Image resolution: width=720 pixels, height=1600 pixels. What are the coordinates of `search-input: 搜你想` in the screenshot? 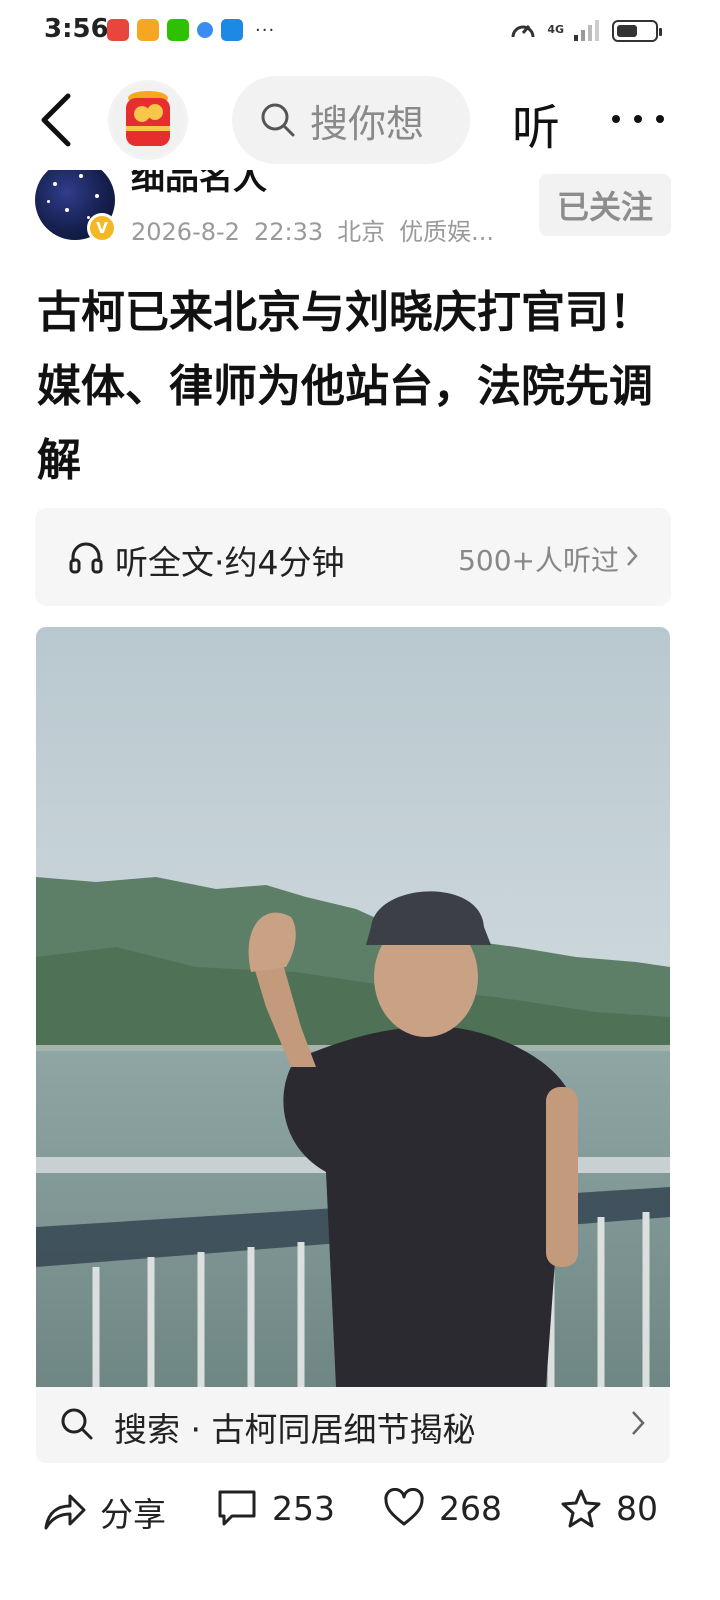 It's located at (351, 120).